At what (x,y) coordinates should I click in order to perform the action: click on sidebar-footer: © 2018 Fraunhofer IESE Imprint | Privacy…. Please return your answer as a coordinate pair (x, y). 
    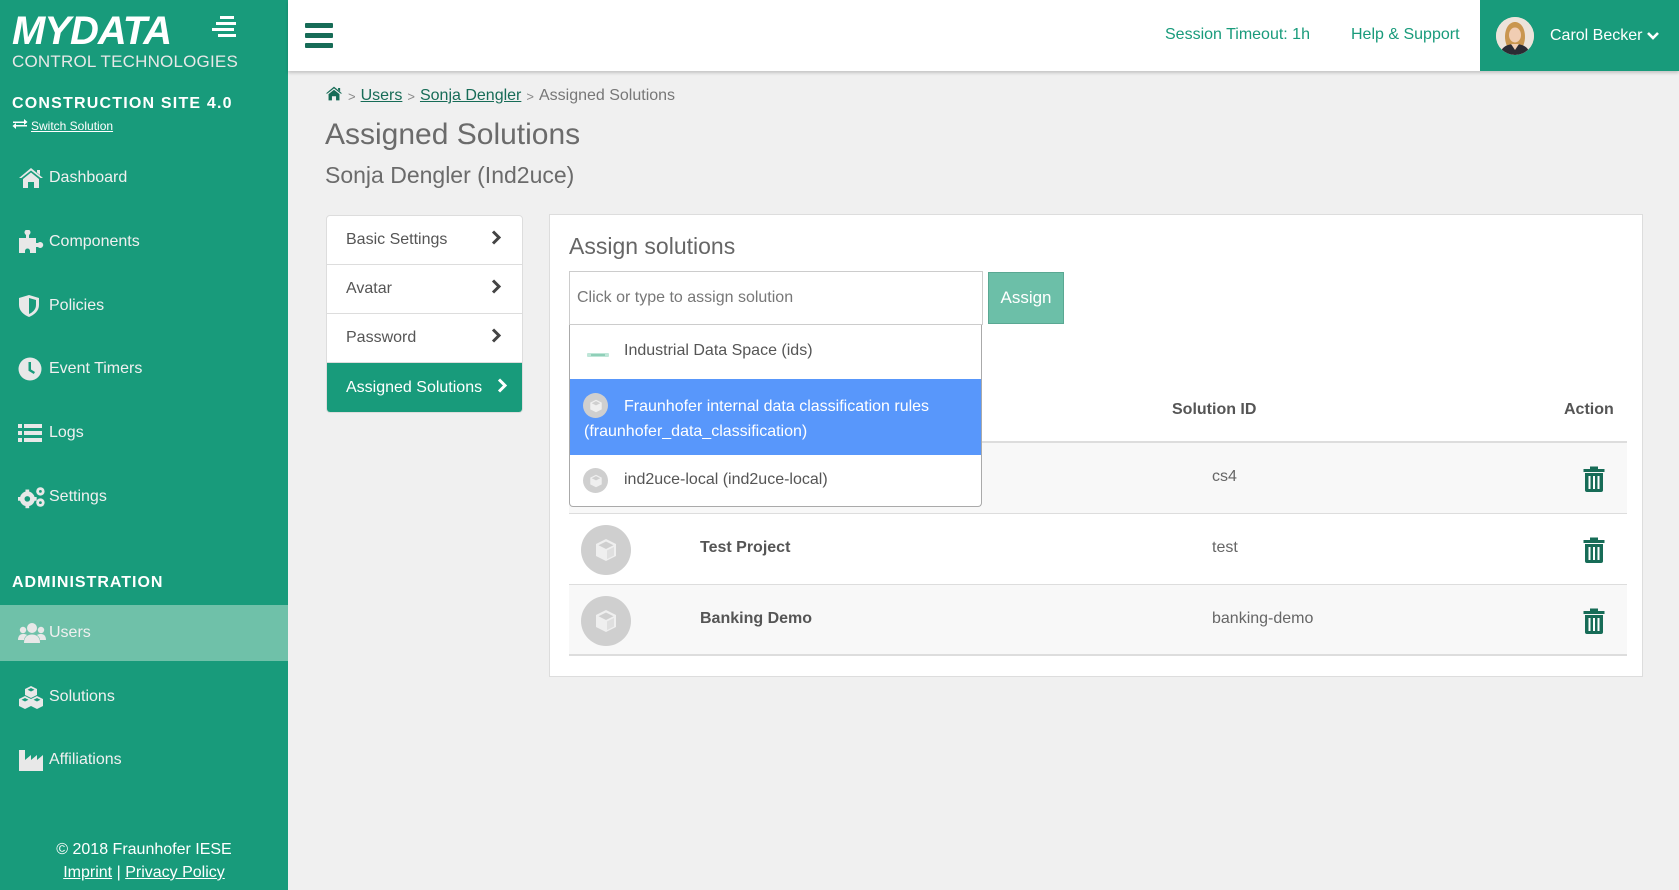
    Looking at the image, I should click on (144, 861).